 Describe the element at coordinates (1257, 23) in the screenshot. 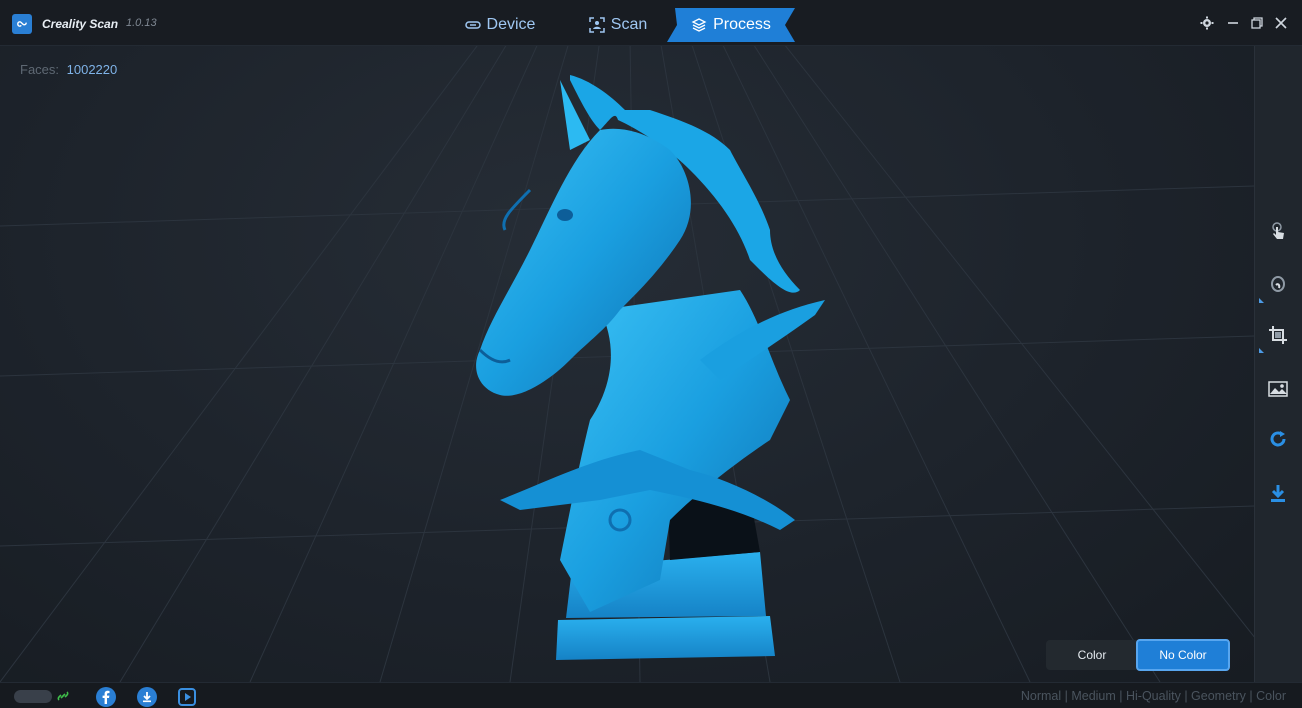

I see `restore-window-icon` at that location.